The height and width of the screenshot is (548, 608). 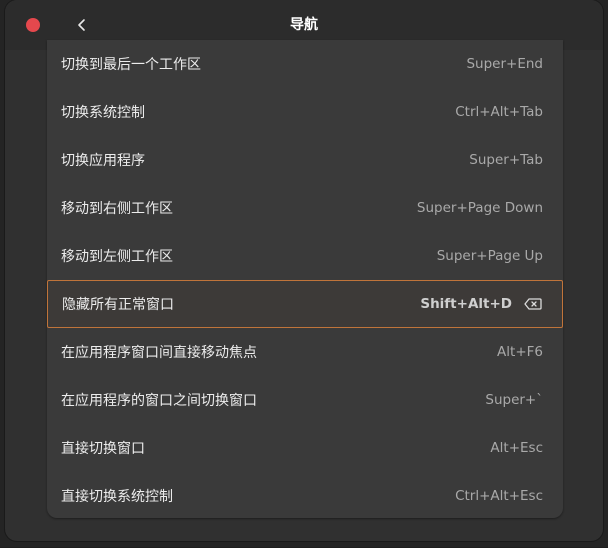 I want to click on shortcut-label: 移动到左侧工作区, so click(x=117, y=257).